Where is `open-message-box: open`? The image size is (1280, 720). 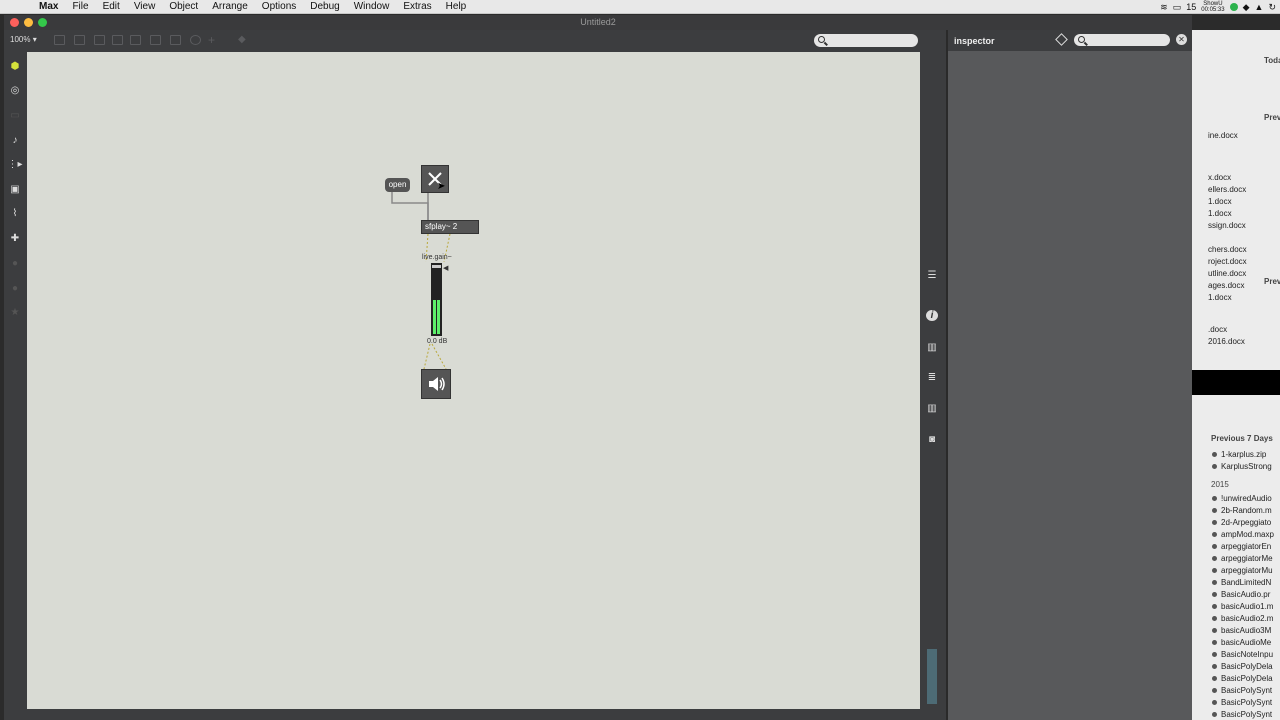 open-message-box: open is located at coordinates (397, 185).